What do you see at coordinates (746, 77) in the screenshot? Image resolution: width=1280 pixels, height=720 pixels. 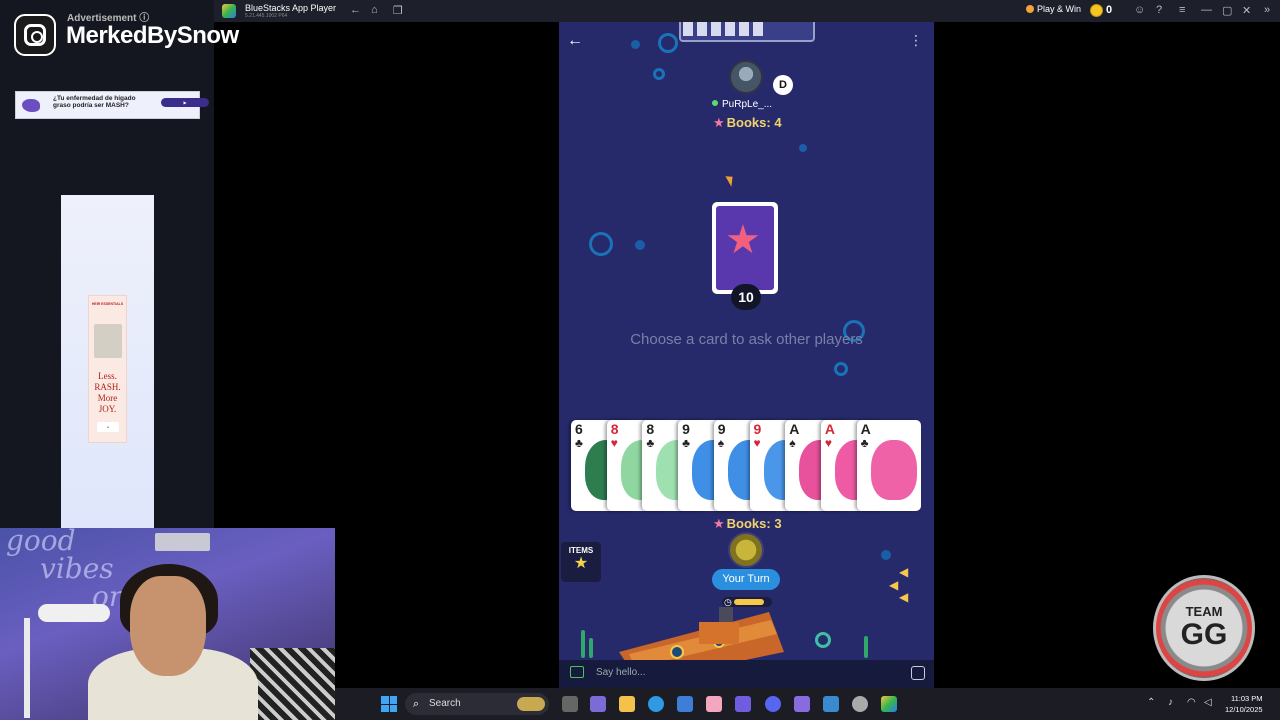 I see `opponent-avatar` at bounding box center [746, 77].